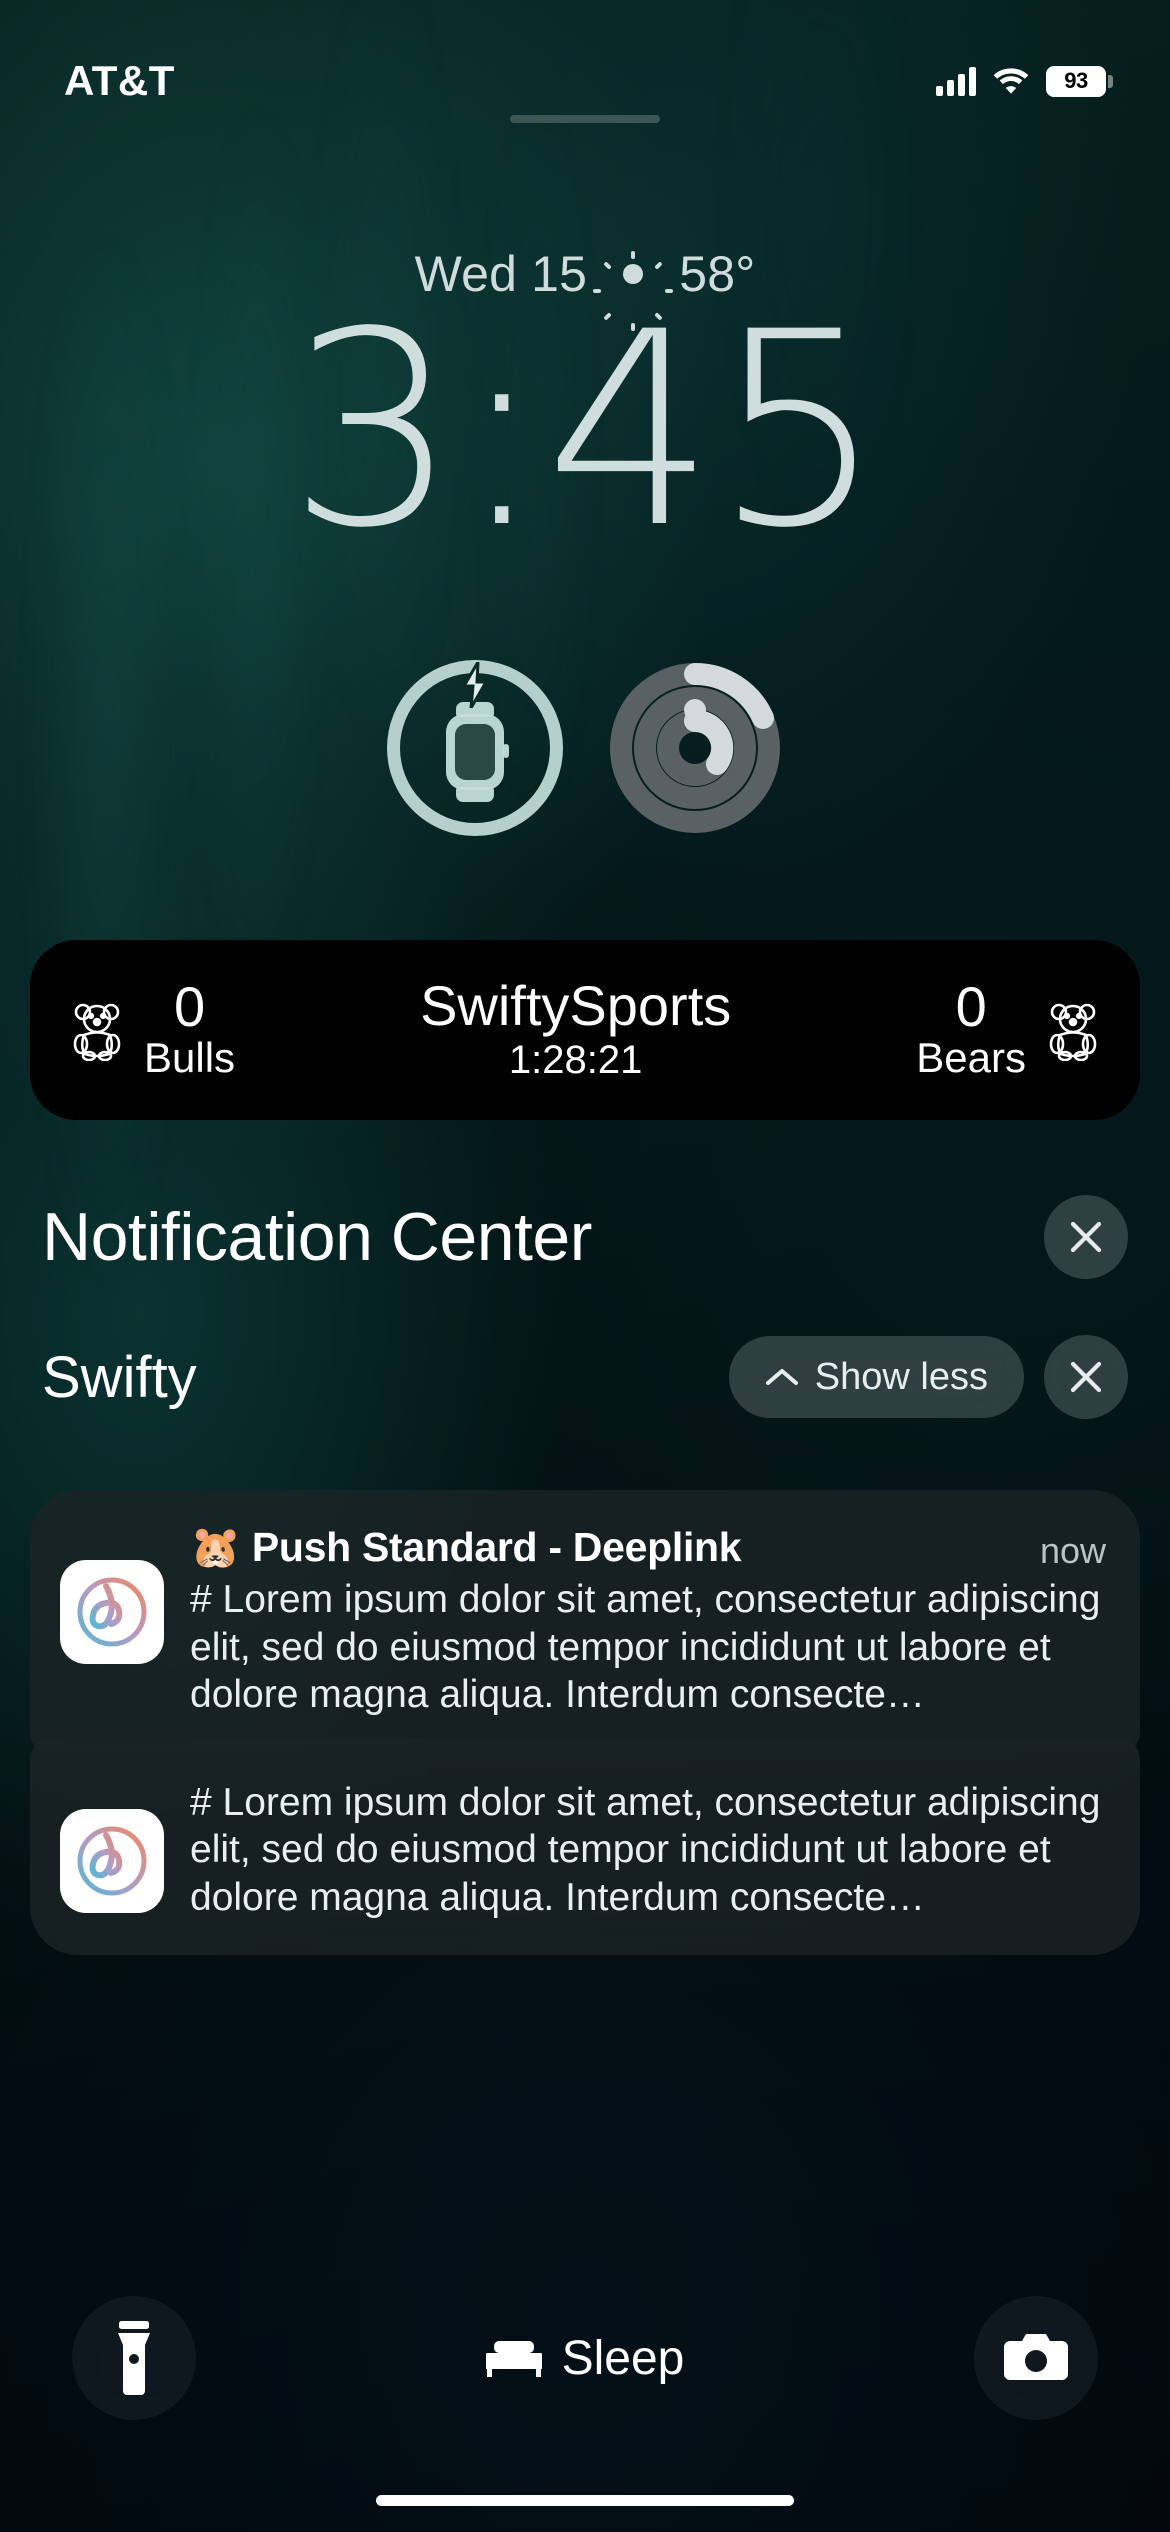  I want to click on watch-battery-widget, so click(475, 748).